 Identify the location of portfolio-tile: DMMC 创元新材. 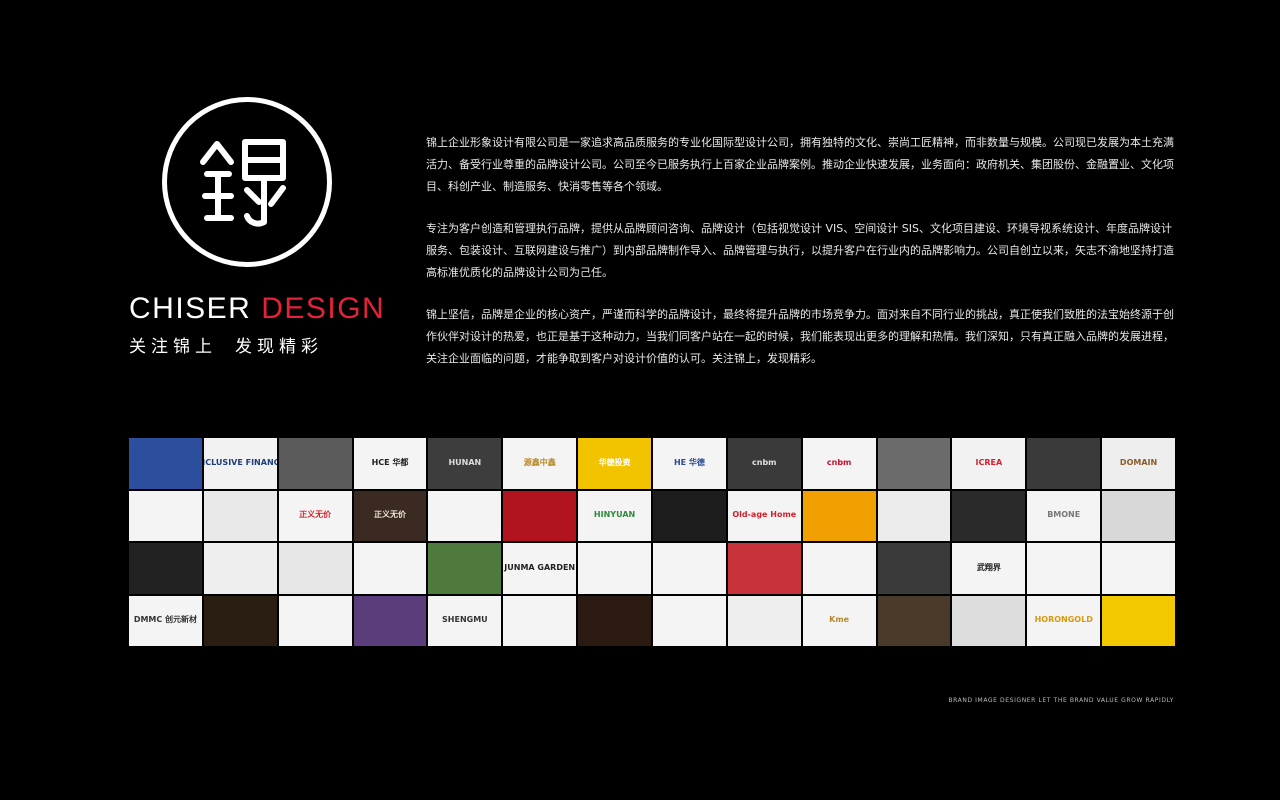
(165, 620).